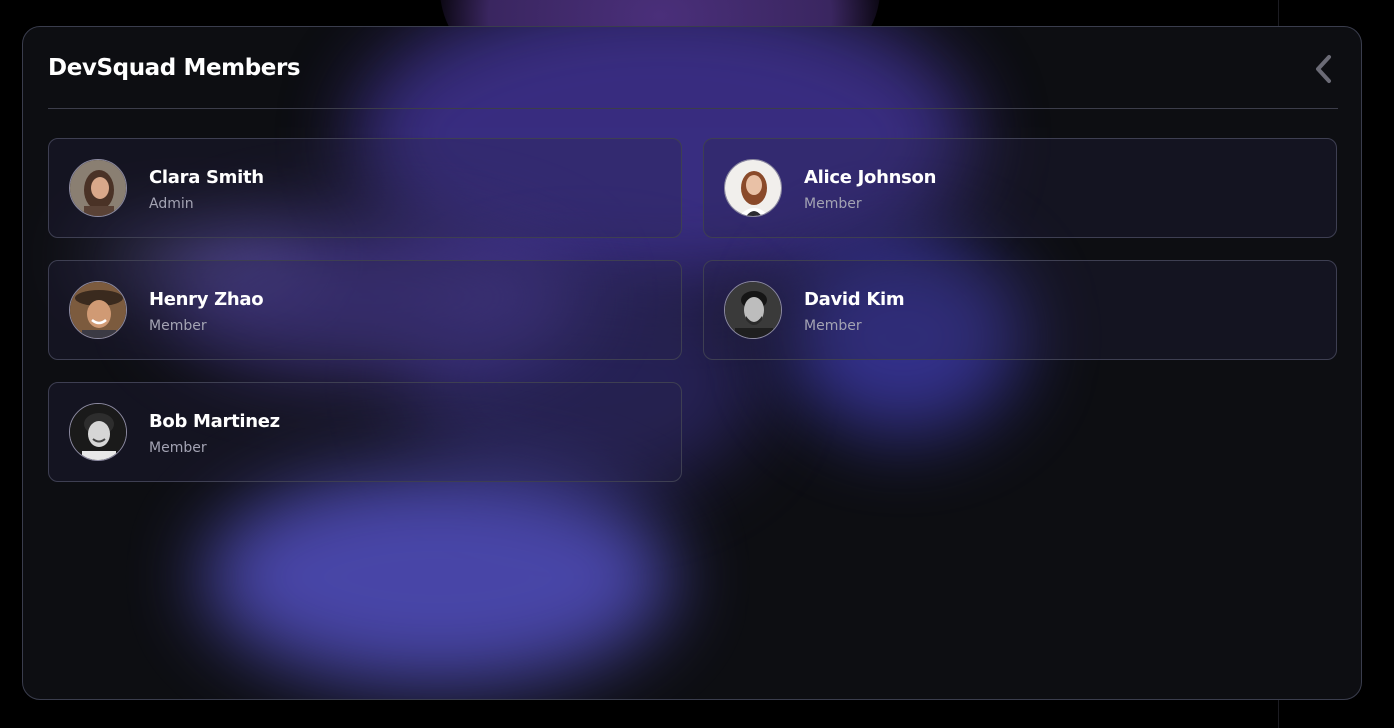 This screenshot has width=1394, height=728. I want to click on member-name: Henry Zhao, so click(206, 299).